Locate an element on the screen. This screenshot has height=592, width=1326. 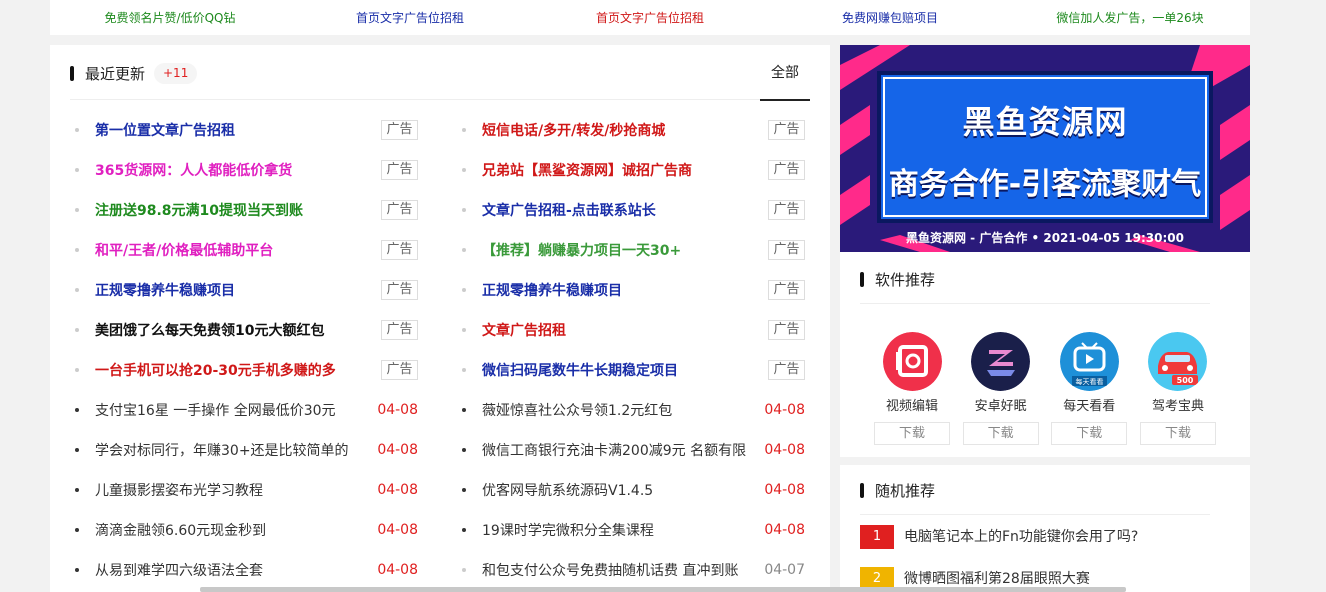
list-item: 优客网导航系统源码V1.4.5 04-08 is located at coordinates (631, 490).